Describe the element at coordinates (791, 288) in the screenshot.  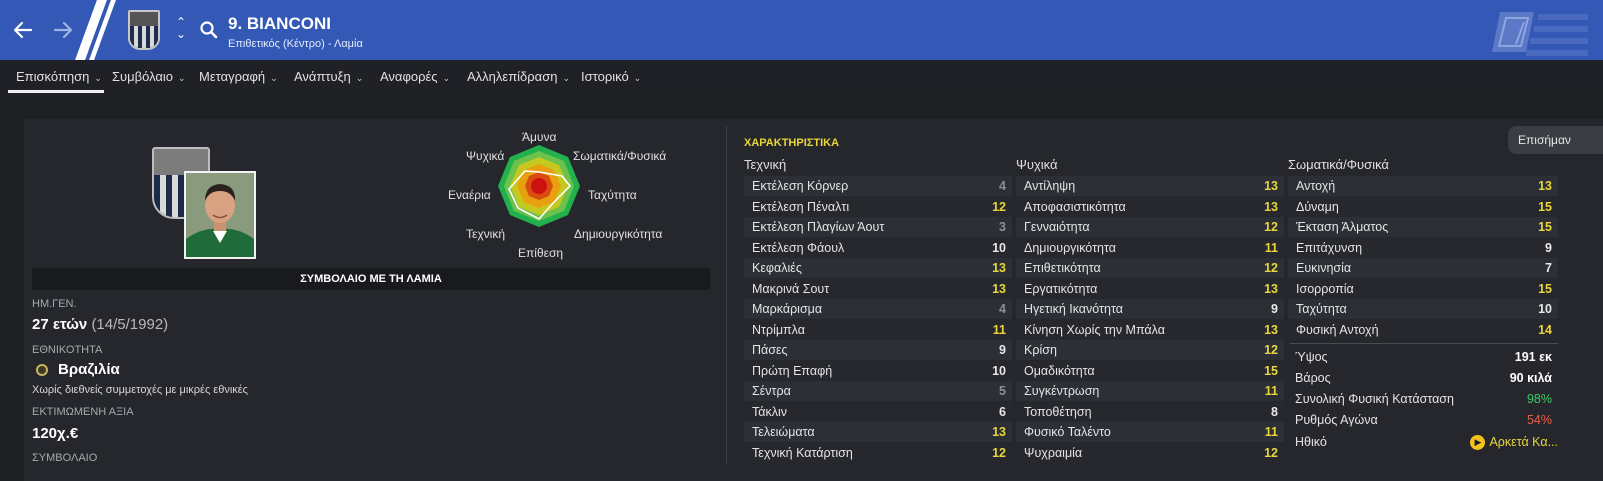
I see `attribute-name: Μακρινά Σουτ` at that location.